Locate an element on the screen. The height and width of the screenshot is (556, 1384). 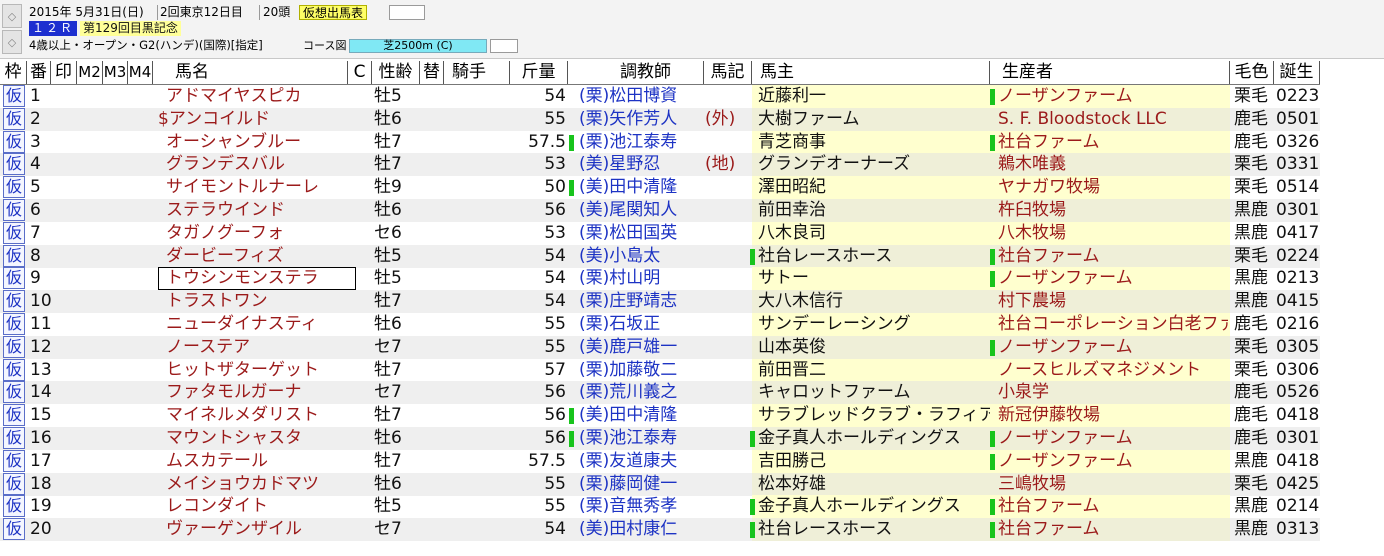
owner-name: サラブレッドクラブ・ラフィアン is located at coordinates (874, 415).